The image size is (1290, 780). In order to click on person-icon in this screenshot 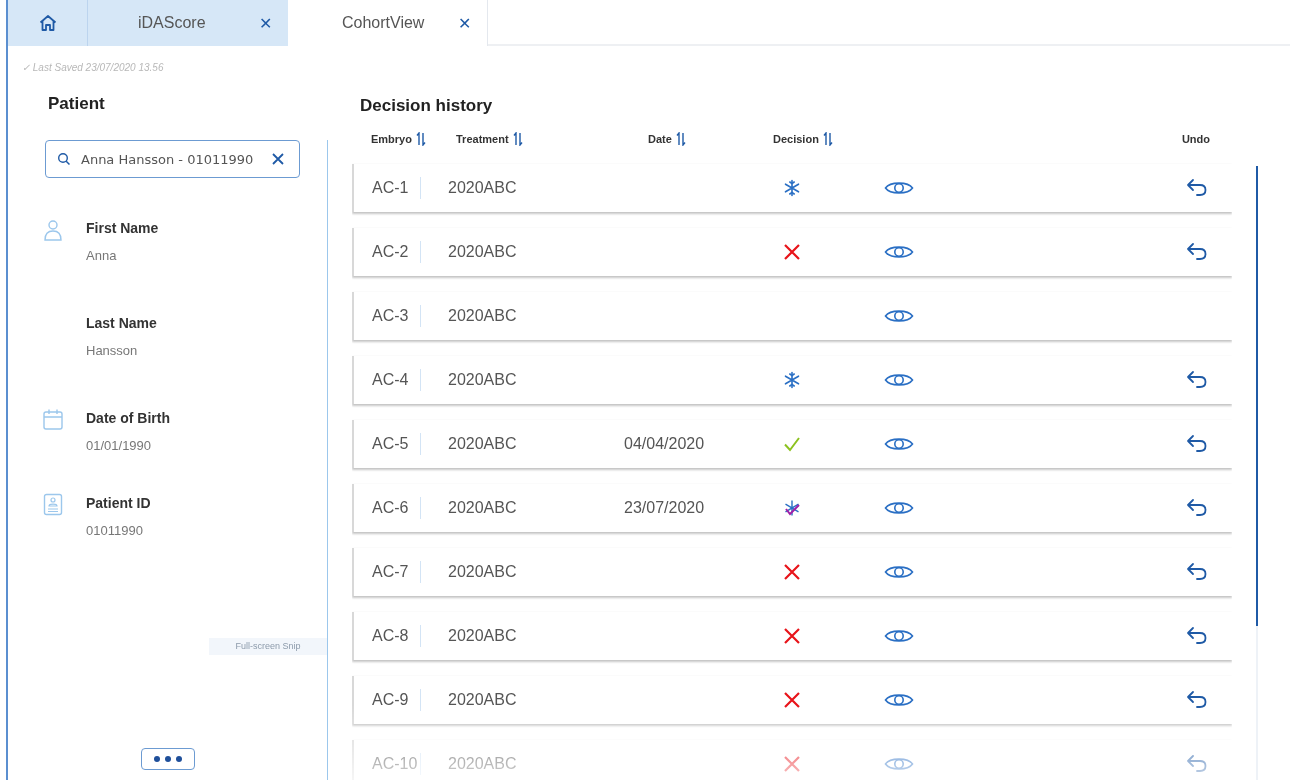, I will do `click(53, 229)`.